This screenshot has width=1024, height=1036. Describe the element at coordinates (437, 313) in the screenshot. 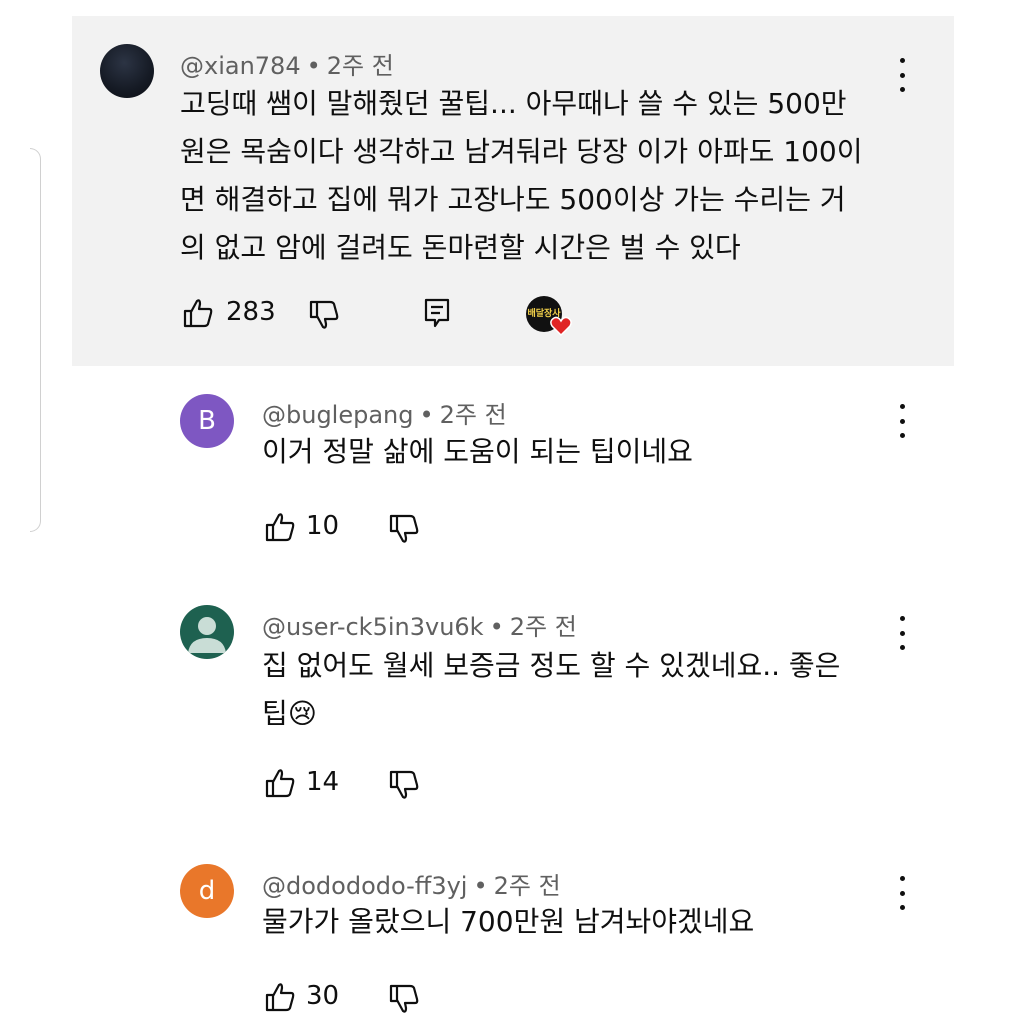

I see `reply-icon` at that location.